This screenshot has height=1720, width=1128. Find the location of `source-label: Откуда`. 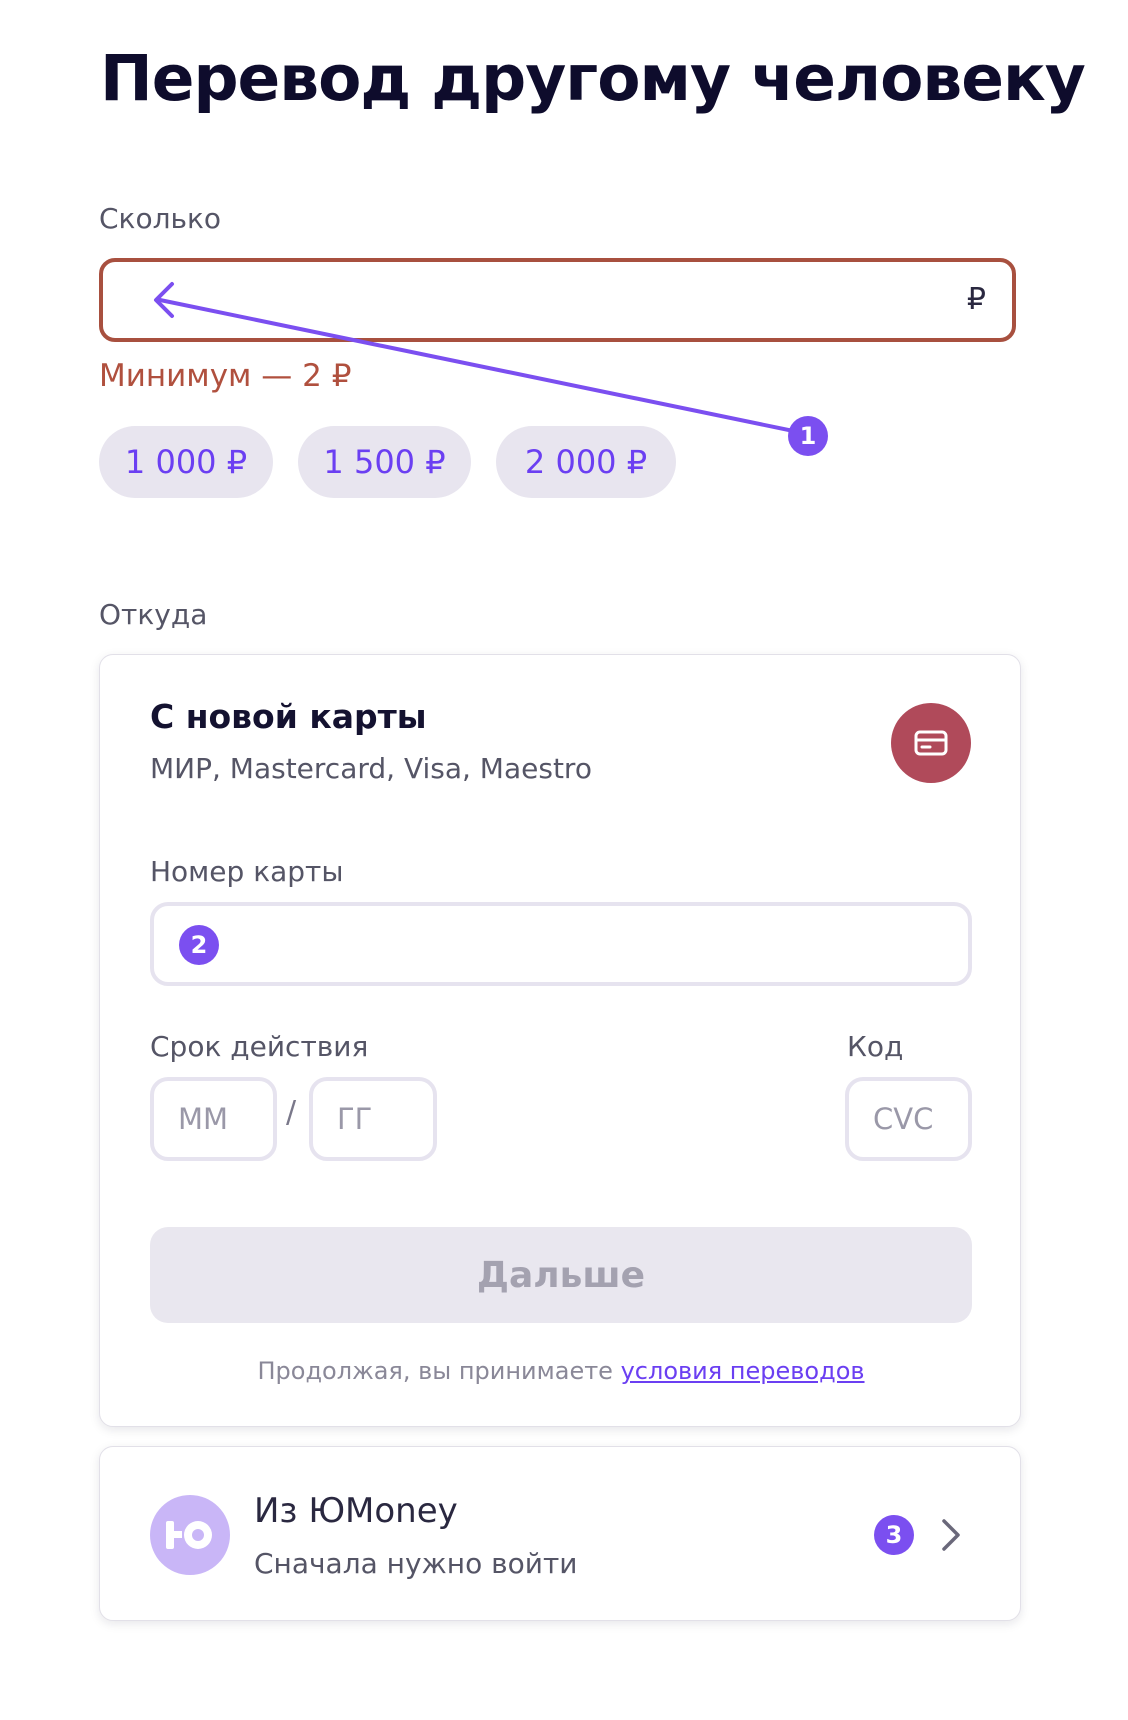

source-label: Откуда is located at coordinates (153, 614).